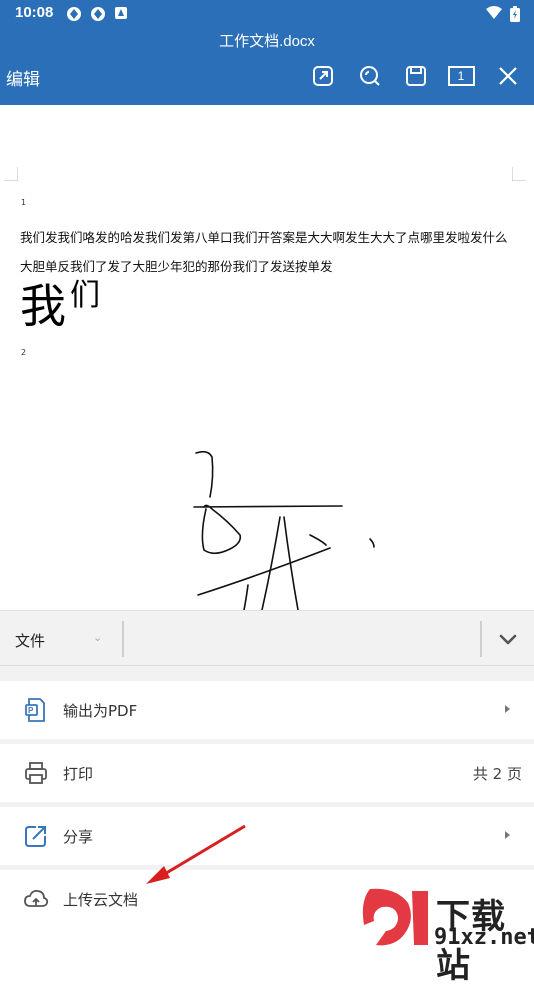  Describe the element at coordinates (484, 937) in the screenshot. I see `watermark-url: 91xz.net` at that location.